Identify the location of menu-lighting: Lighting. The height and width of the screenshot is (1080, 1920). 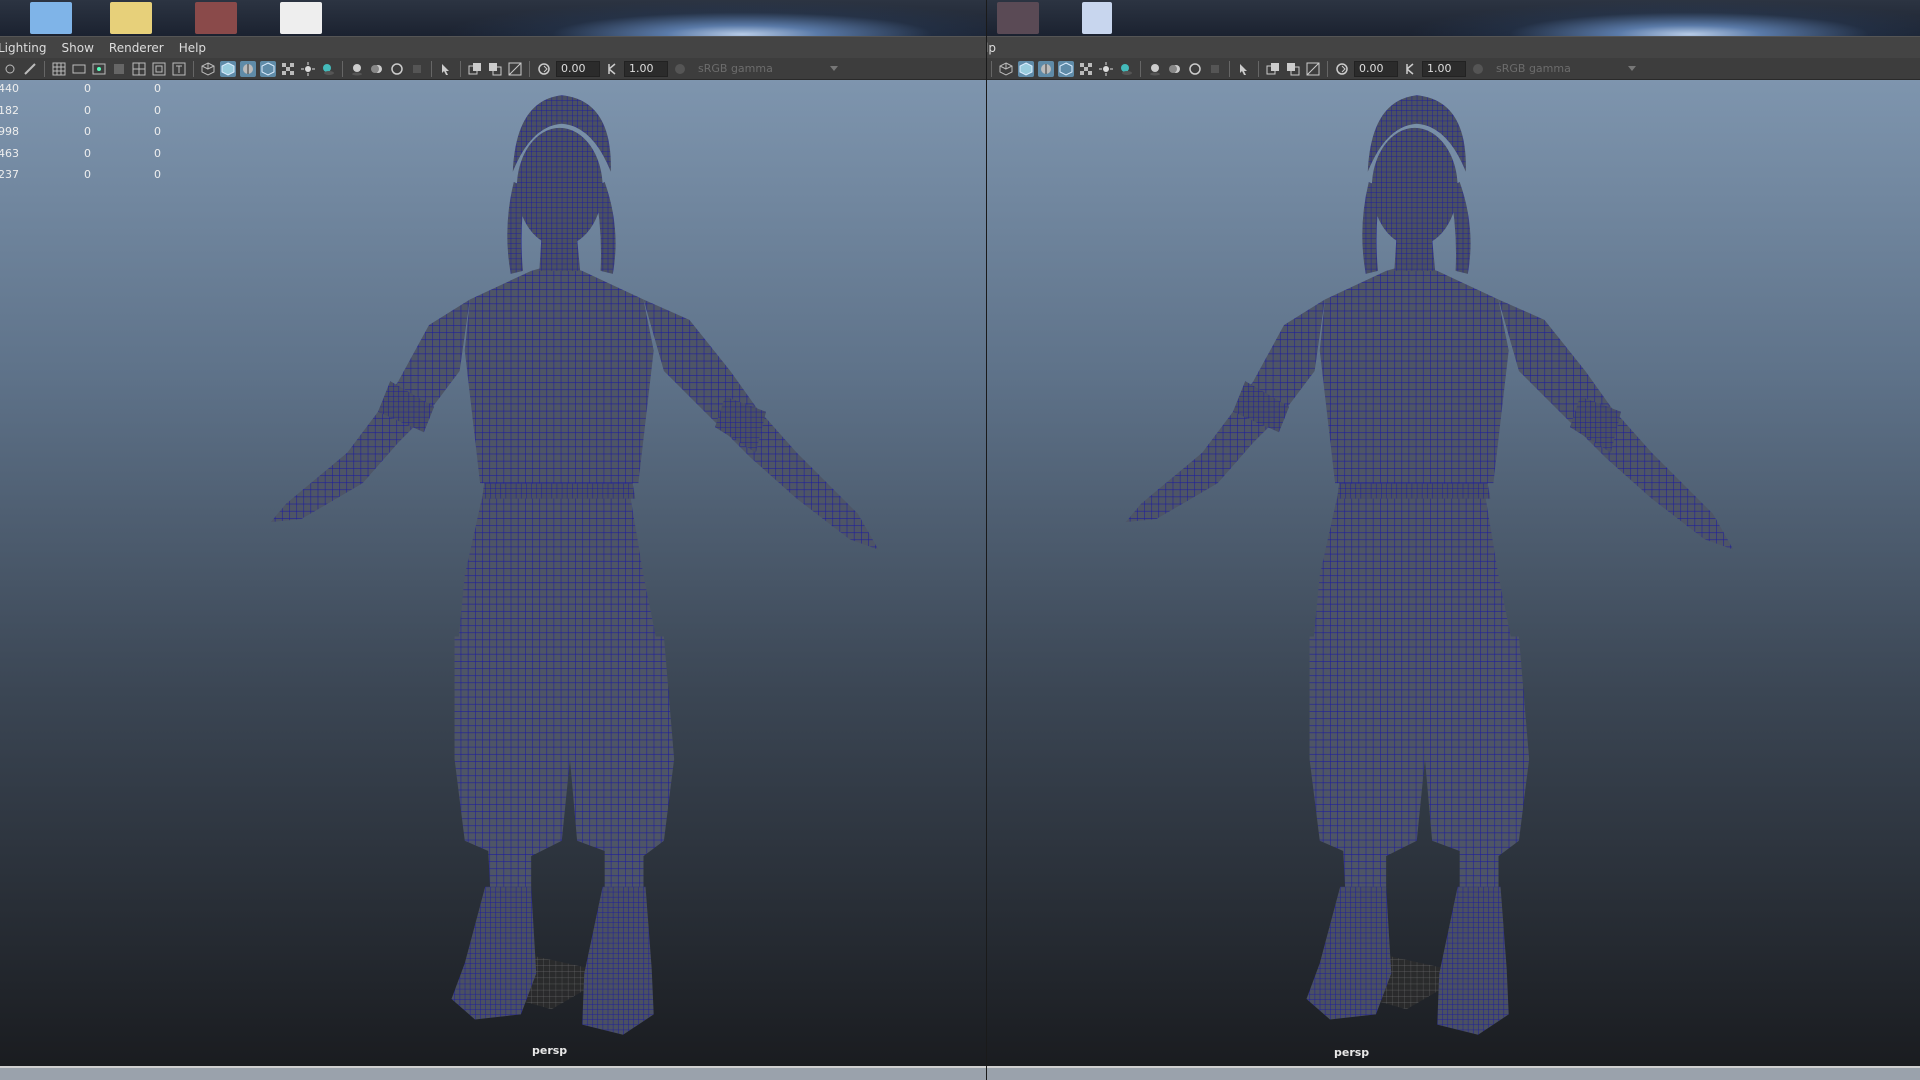
(23, 48).